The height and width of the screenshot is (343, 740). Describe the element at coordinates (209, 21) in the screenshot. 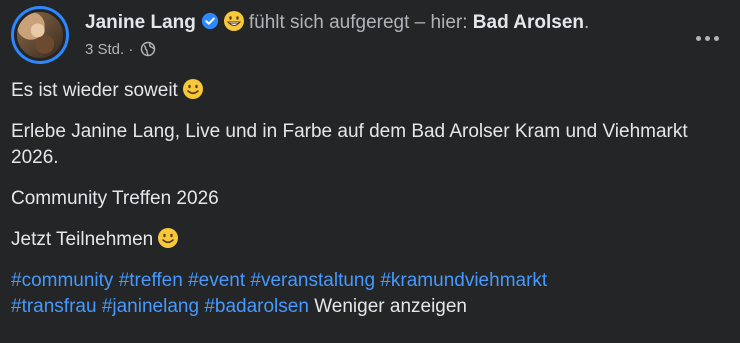

I see `verified-badge-icon` at that location.